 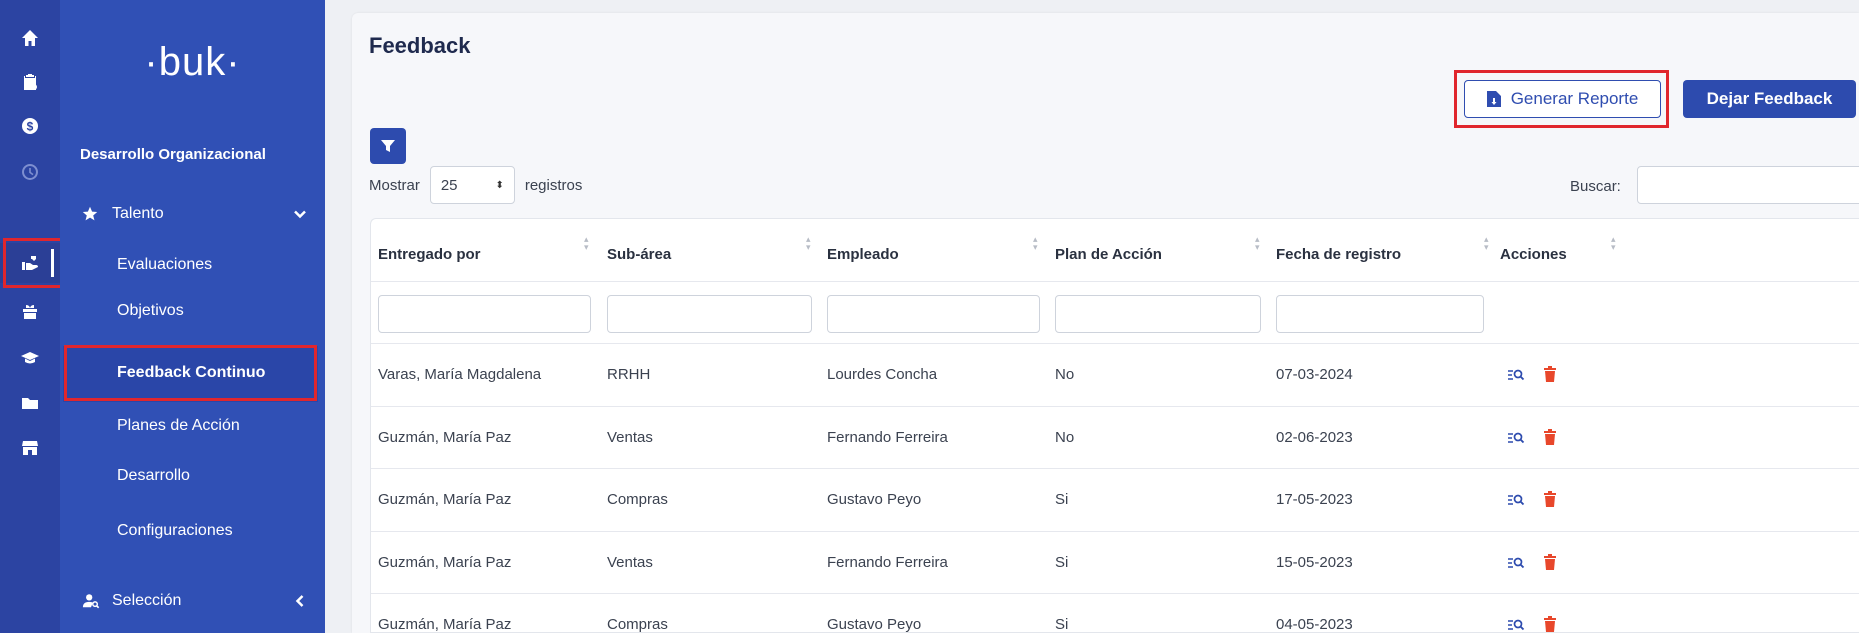 What do you see at coordinates (933, 314) in the screenshot?
I see `filter-input-empleado` at bounding box center [933, 314].